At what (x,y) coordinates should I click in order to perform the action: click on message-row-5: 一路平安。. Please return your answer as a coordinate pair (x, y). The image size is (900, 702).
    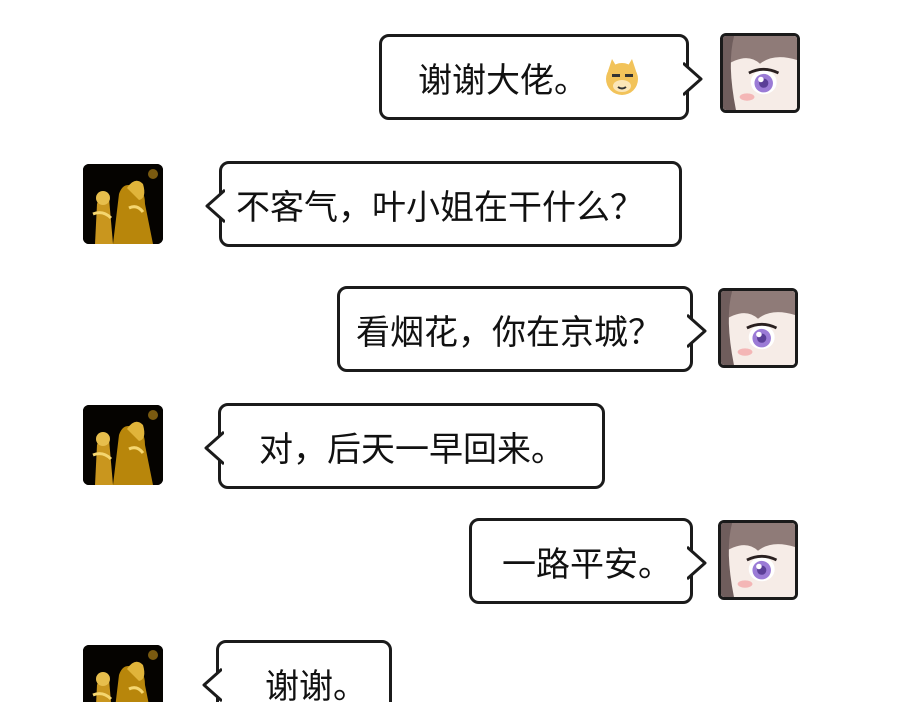
    Looking at the image, I should click on (450, 560).